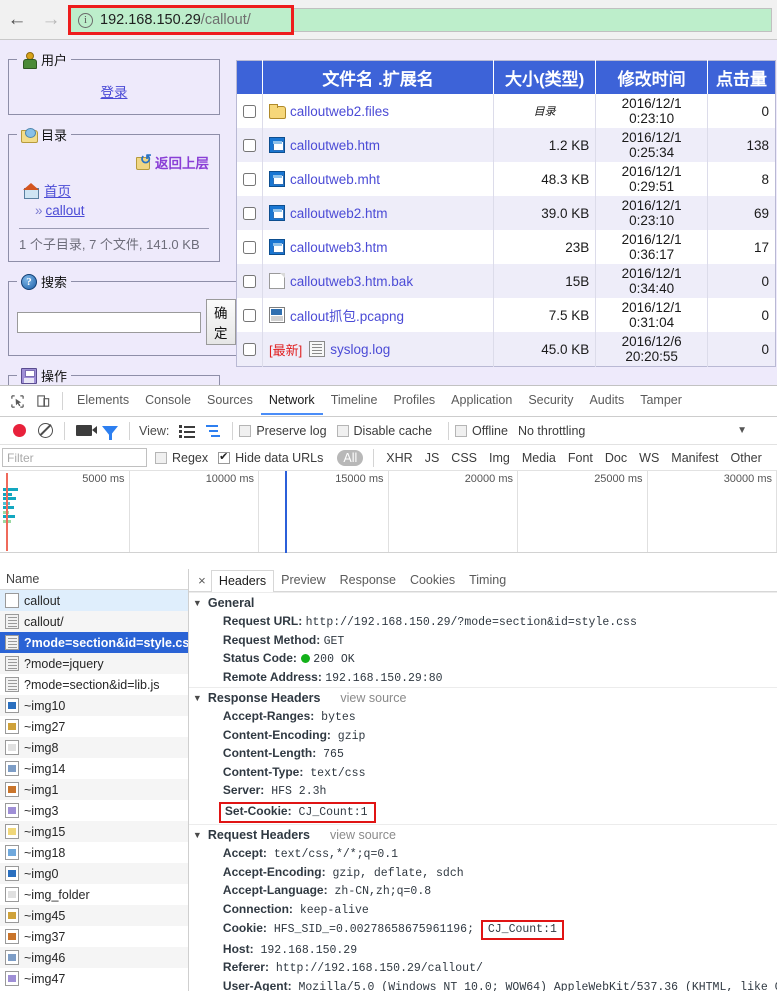 Image resolution: width=777 pixels, height=991 pixels. I want to click on back-up-link: 返回上层, so click(182, 162).